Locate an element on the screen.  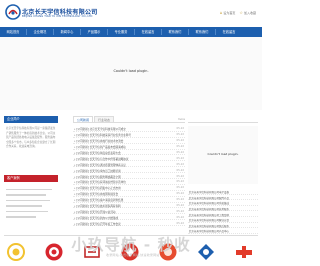
home-icon: ⌂ is located at coordinates (221, 12).